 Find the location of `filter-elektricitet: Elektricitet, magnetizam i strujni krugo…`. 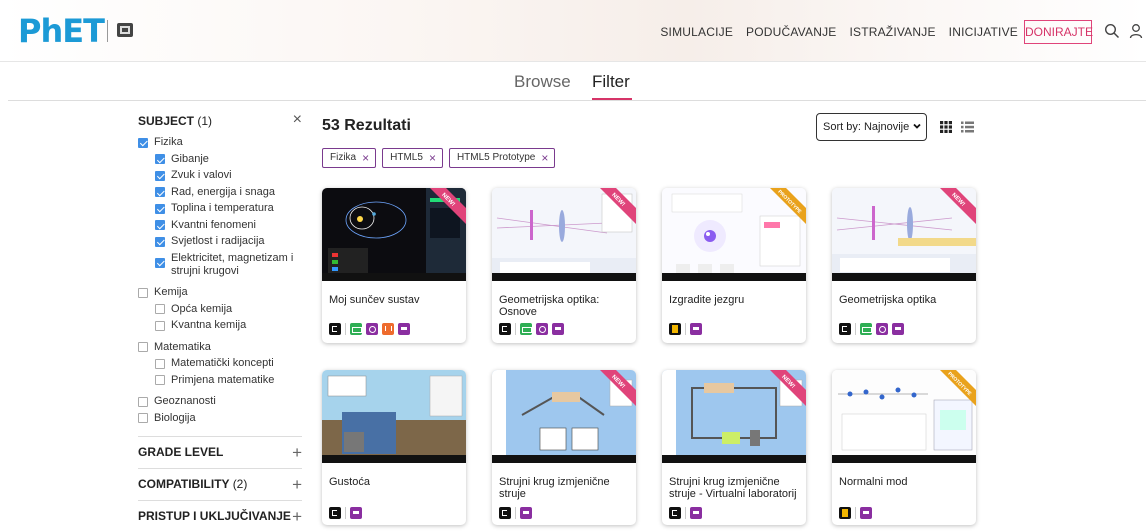

filter-elektricitet: Elektricitet, magnetizam i strujni krugo… is located at coordinates (220, 265).